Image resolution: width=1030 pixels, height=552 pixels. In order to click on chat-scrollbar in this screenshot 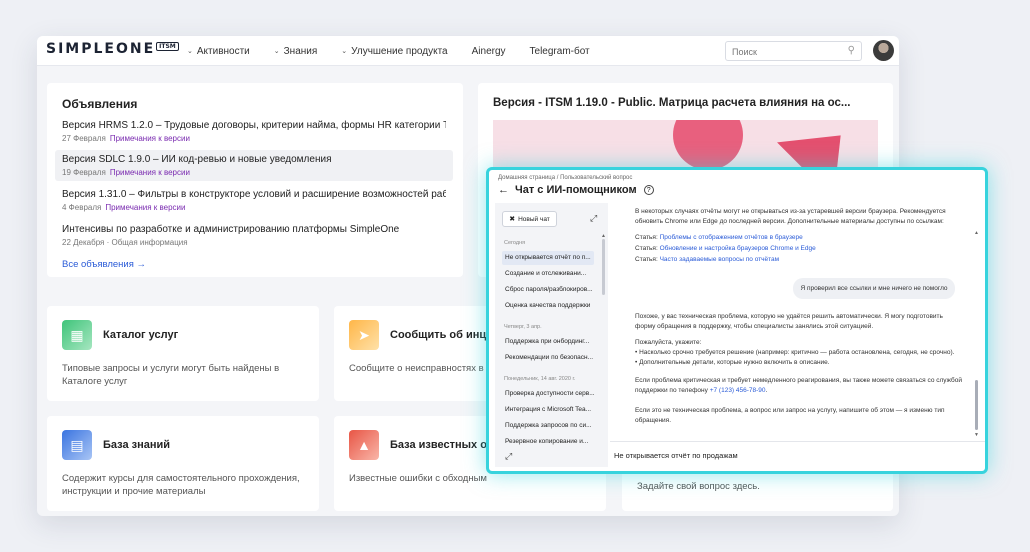, I will do `click(976, 405)`.